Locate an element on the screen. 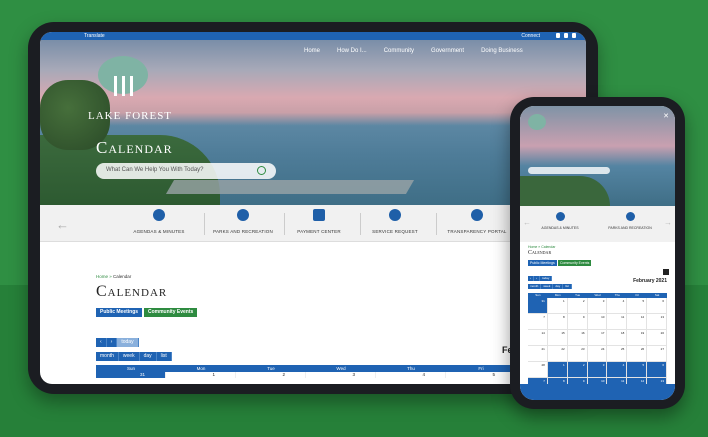 This screenshot has width=708, height=437. phone-day-cell: 24 is located at coordinates (598, 353).